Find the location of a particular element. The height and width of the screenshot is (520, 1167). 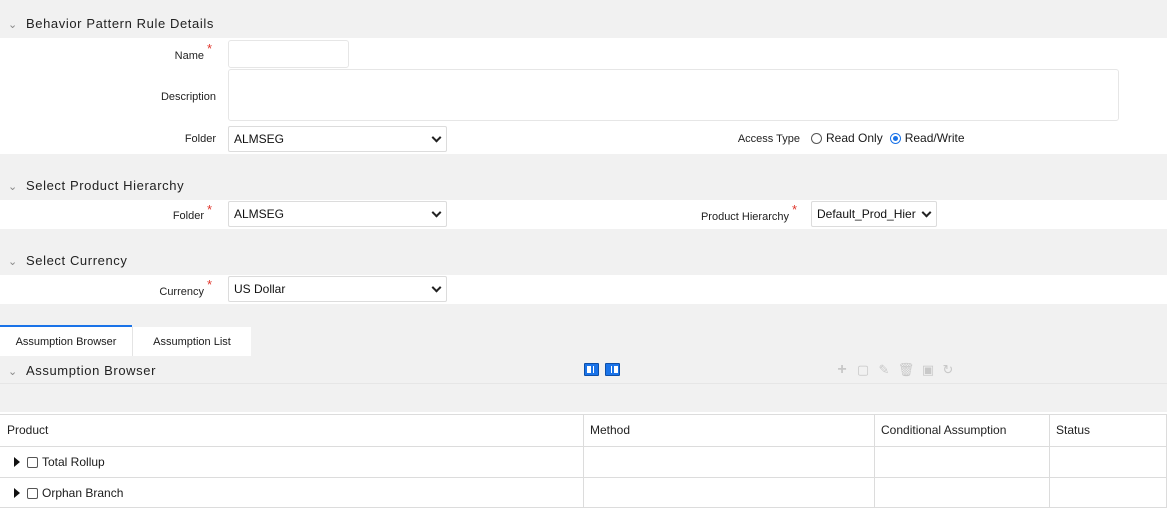

tab-assumption-browser: Assumption Browser is located at coordinates (66, 340).